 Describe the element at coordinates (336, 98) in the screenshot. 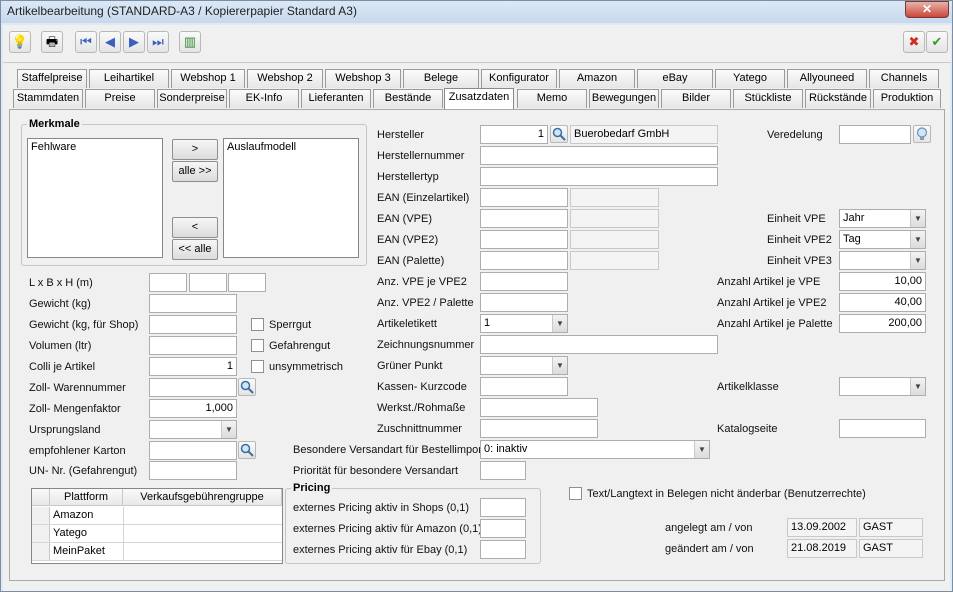

I see `tab-lieferanten: Lieferanten` at that location.